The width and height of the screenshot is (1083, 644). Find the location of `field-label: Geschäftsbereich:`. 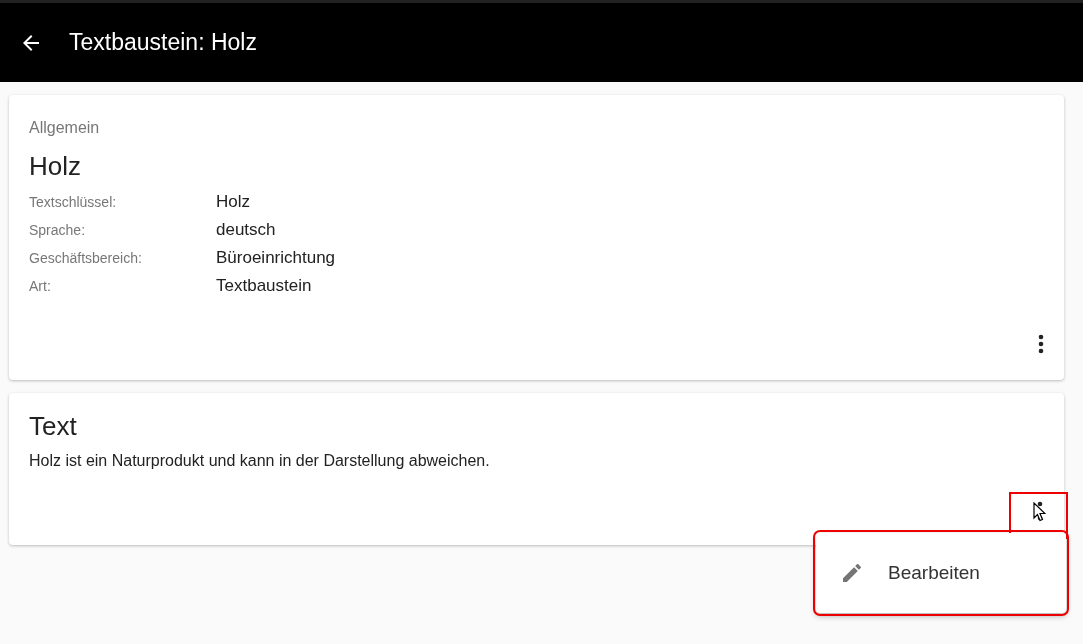

field-label: Geschäftsbereich: is located at coordinates (86, 258).